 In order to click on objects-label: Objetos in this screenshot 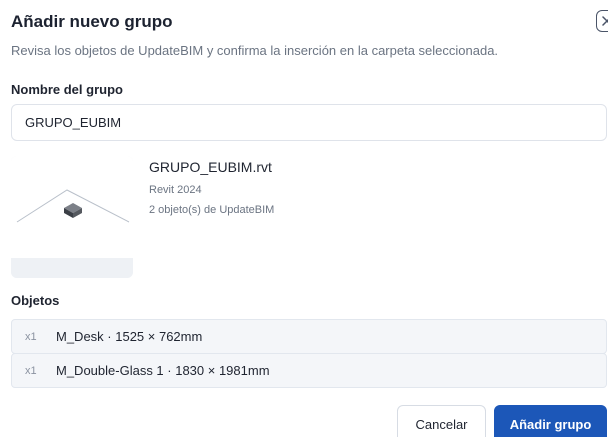, I will do `click(35, 300)`.